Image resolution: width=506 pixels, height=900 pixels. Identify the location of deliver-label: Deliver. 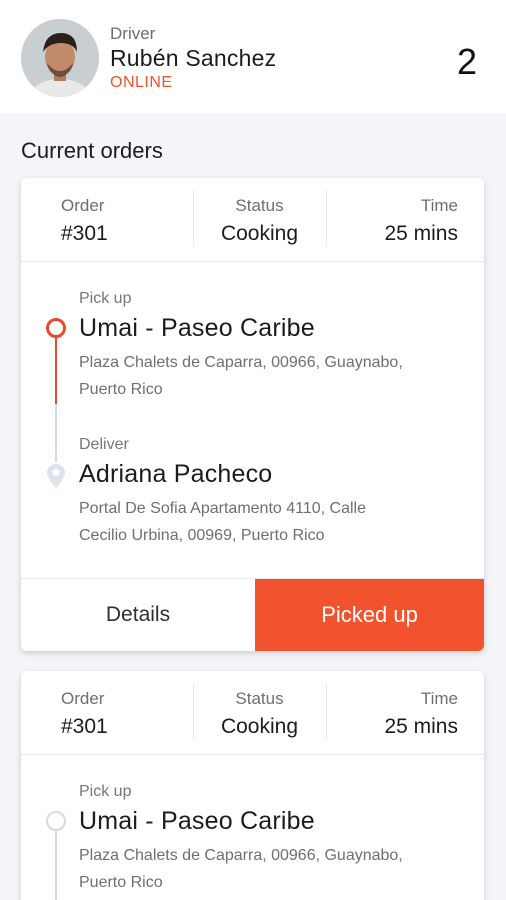
(104, 444).